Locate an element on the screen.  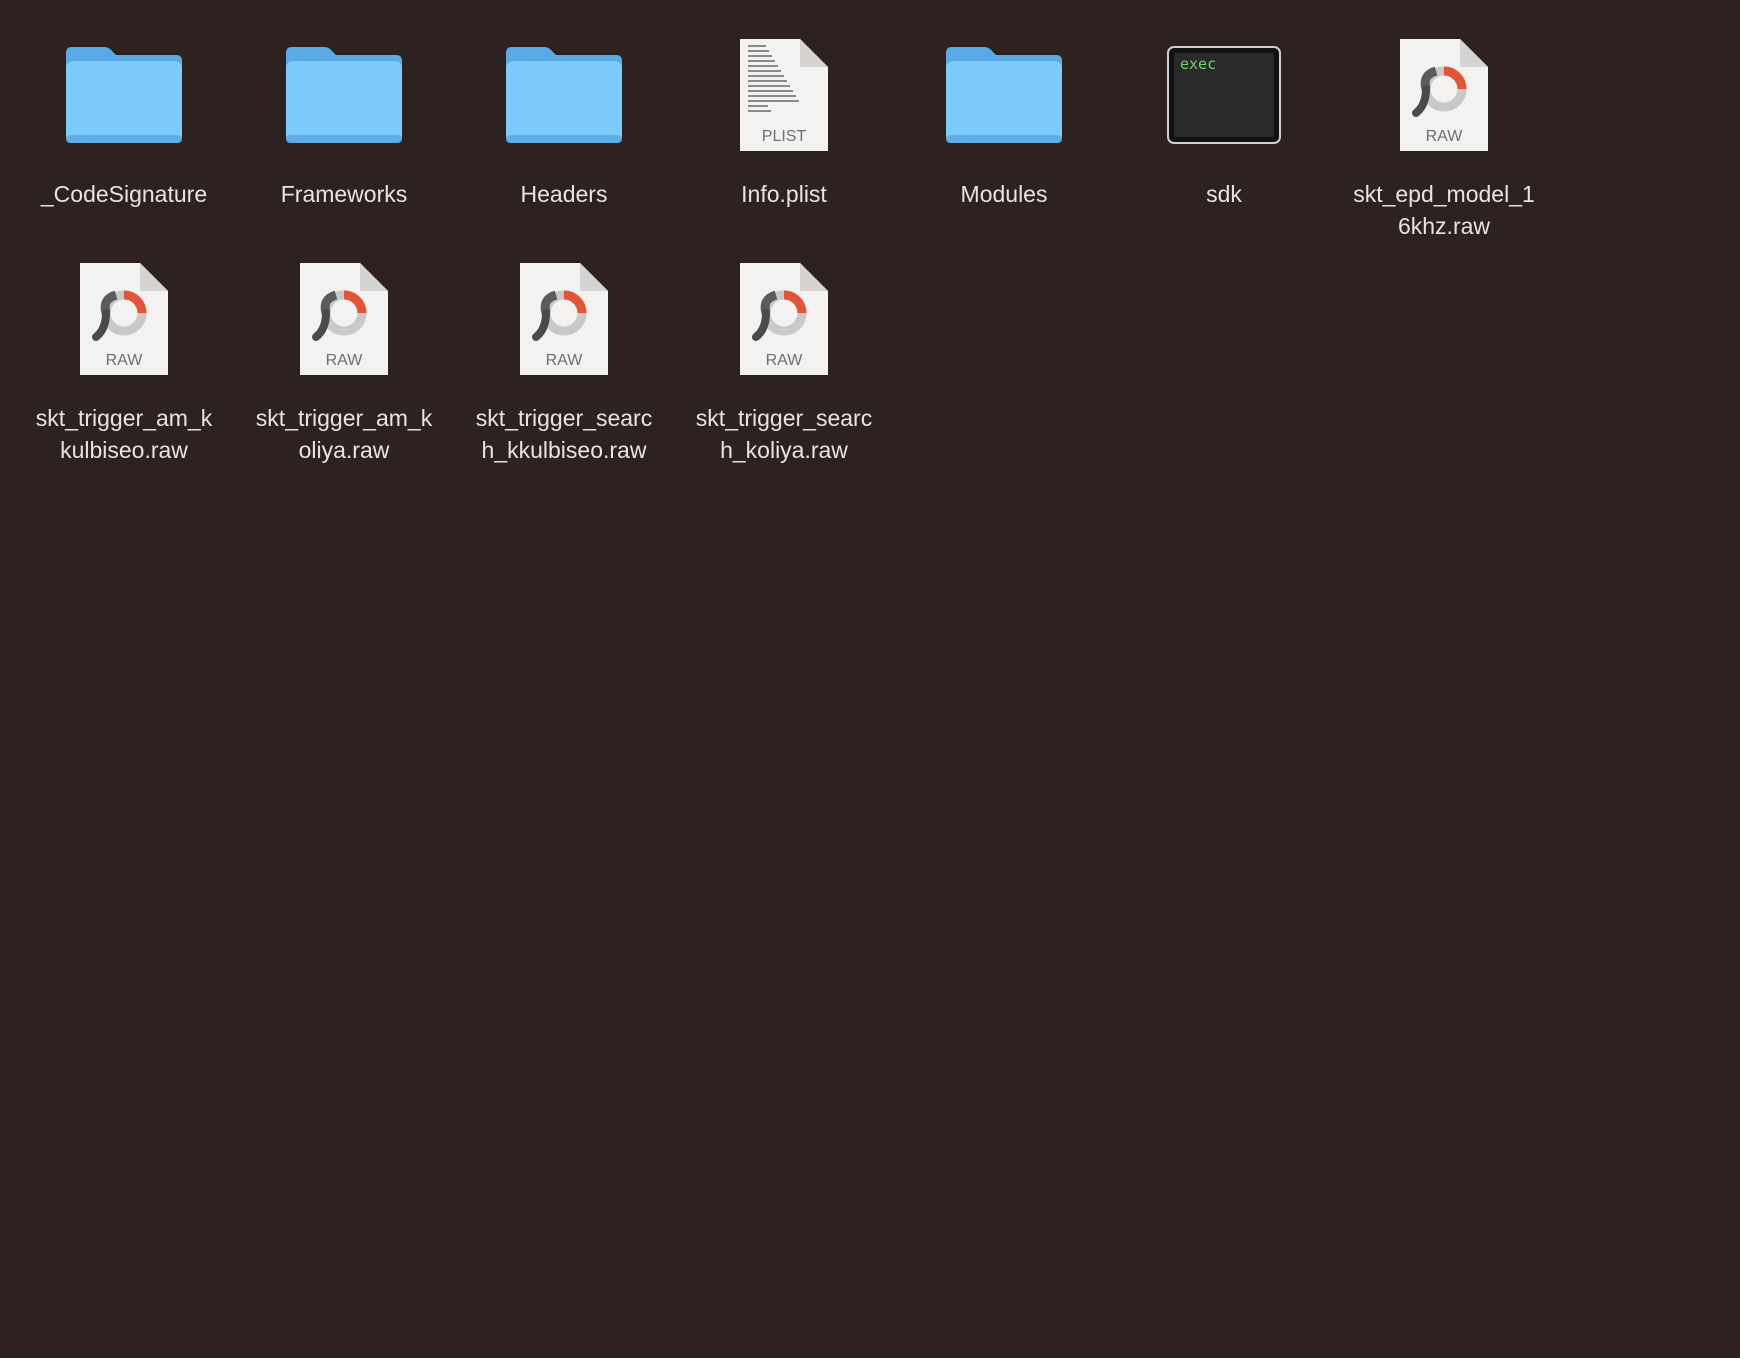
file-label: skt_trigger_am_k oliya.raw is located at coordinates (344, 434).